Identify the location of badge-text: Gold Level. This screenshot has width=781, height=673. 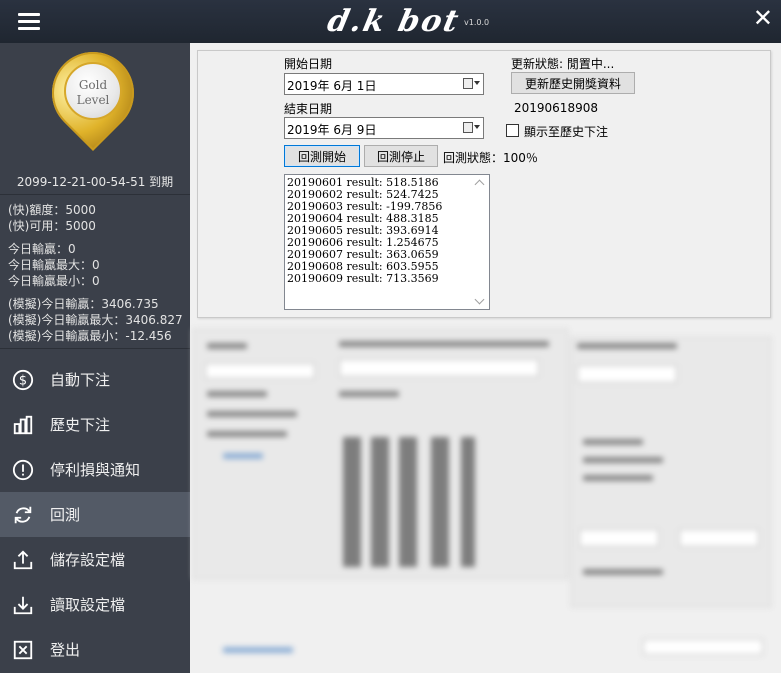
(93, 93).